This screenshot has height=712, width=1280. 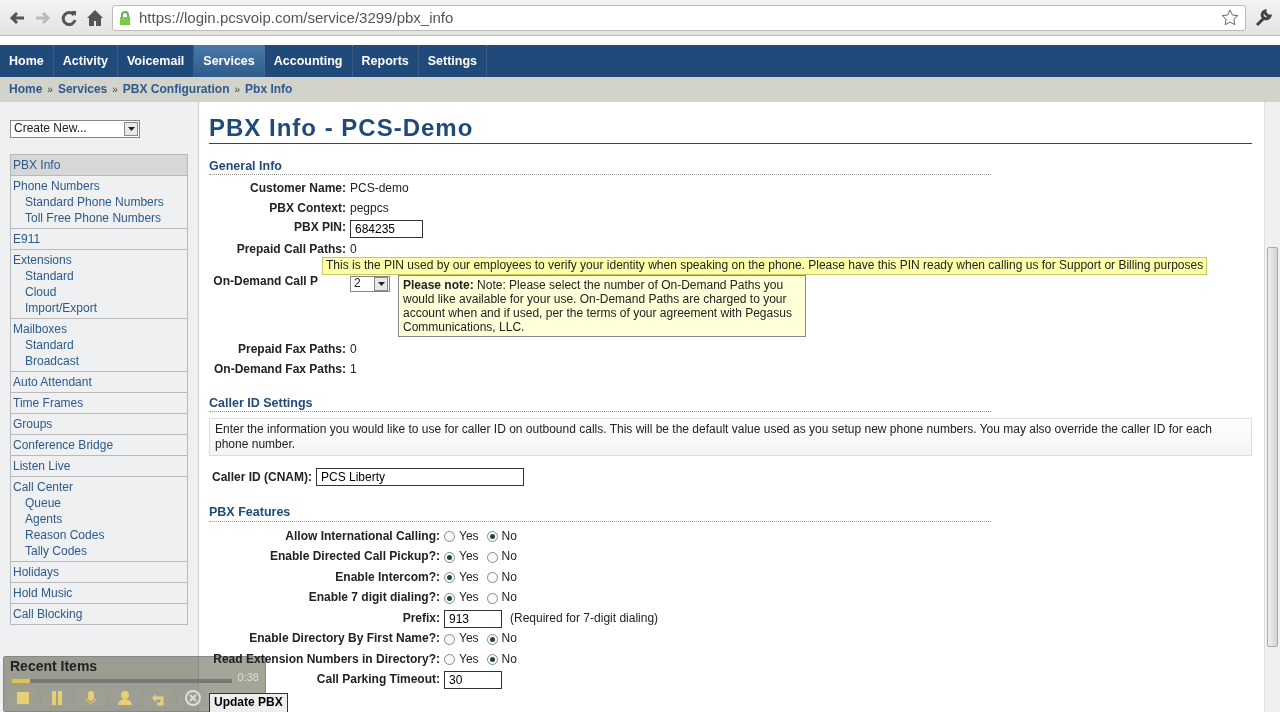 I want to click on breadcrumb-link: Pbx Info, so click(x=269, y=89).